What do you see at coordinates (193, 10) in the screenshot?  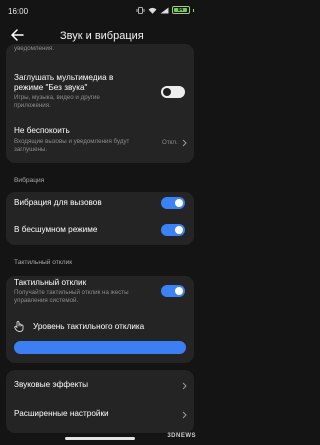 I see `battery-nub` at bounding box center [193, 10].